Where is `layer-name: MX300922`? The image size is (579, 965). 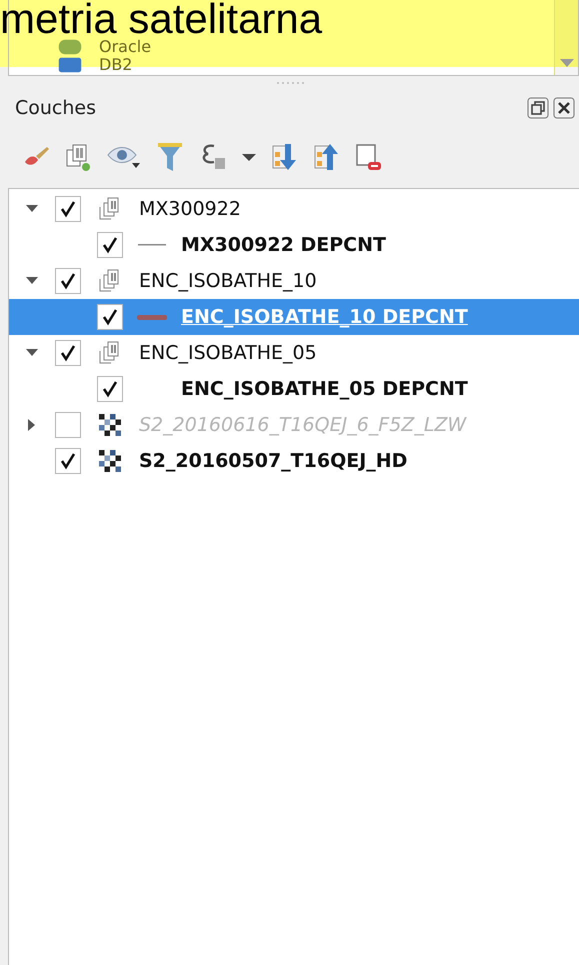 layer-name: MX300922 is located at coordinates (190, 209).